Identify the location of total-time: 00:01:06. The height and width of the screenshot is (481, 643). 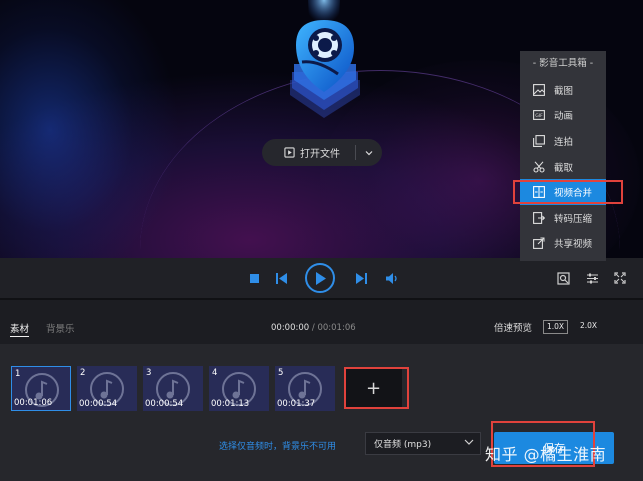
(336, 328).